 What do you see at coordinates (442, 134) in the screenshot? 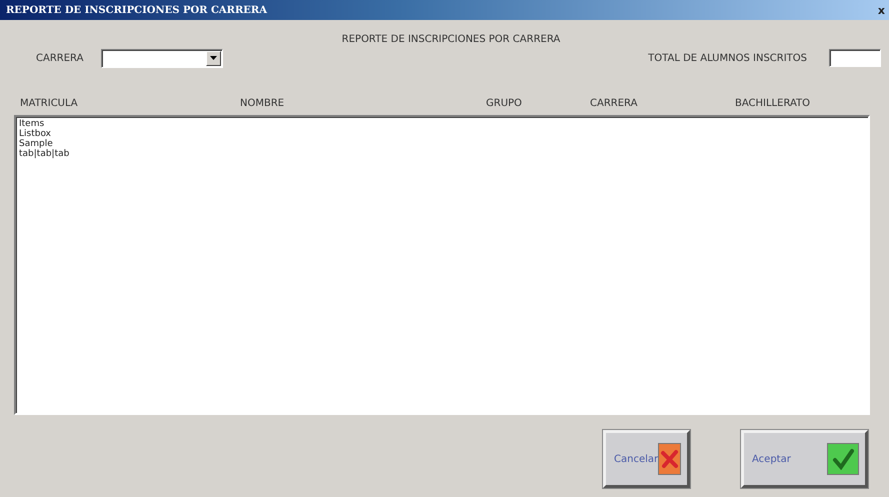
I see `list-item: Listbox` at bounding box center [442, 134].